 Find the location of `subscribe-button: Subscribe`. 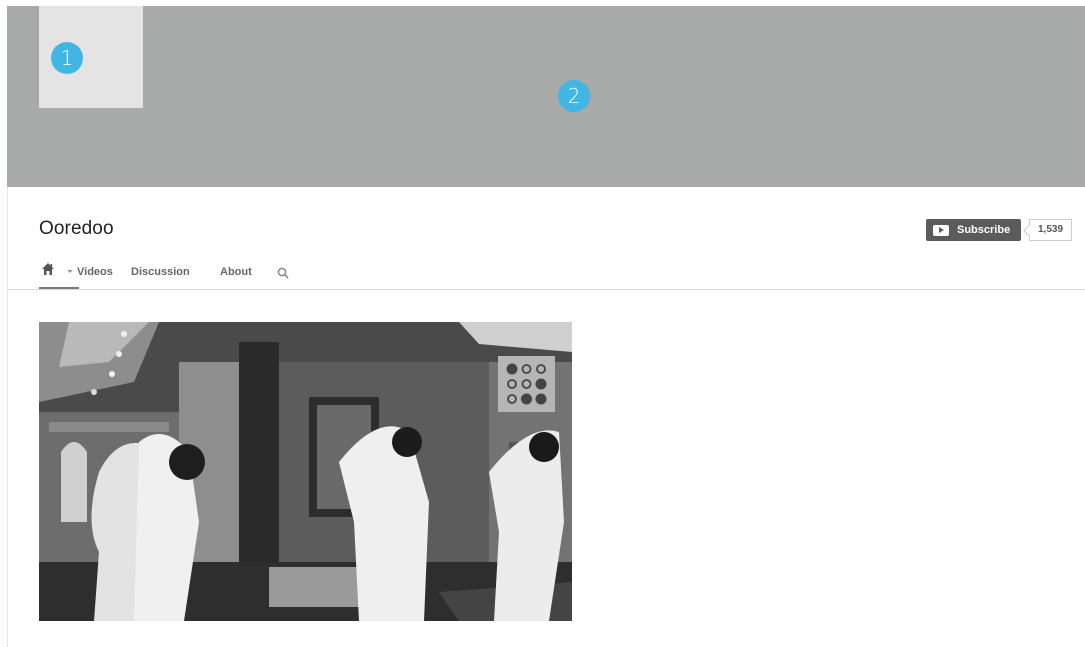

subscribe-button: Subscribe is located at coordinates (973, 230).